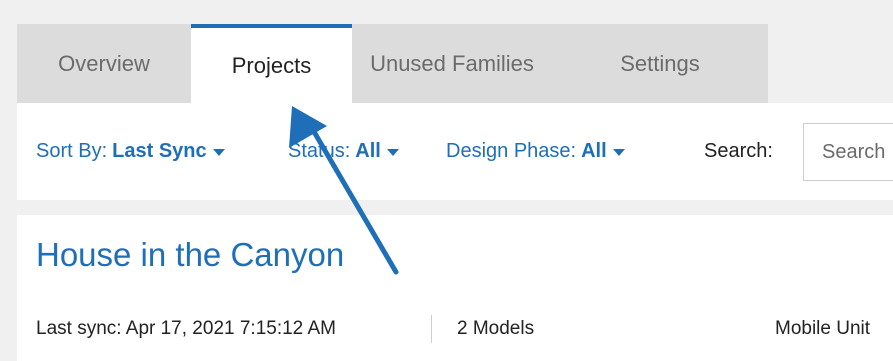 The image size is (893, 361). Describe the element at coordinates (452, 63) in the screenshot. I see `tab-unused-families: Unused Families` at that location.